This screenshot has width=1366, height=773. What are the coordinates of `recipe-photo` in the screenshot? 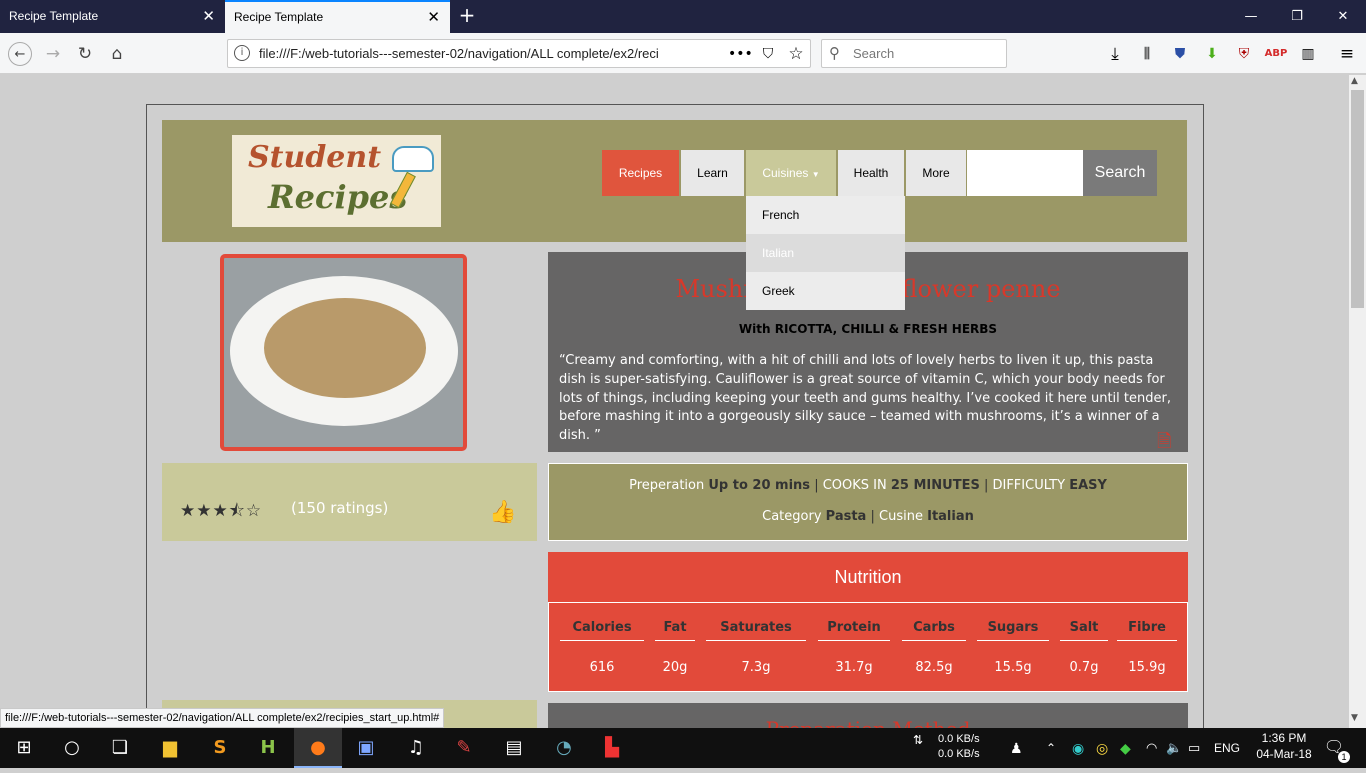 It's located at (343, 352).